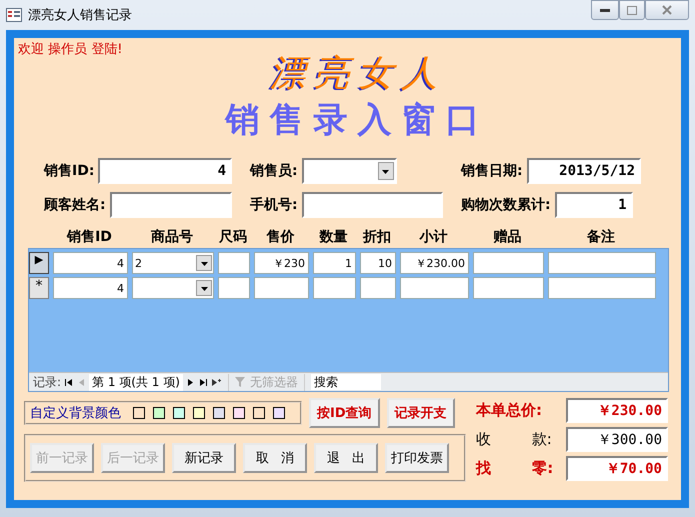 This screenshot has width=695, height=517. I want to click on column-header: 备注, so click(601, 237).